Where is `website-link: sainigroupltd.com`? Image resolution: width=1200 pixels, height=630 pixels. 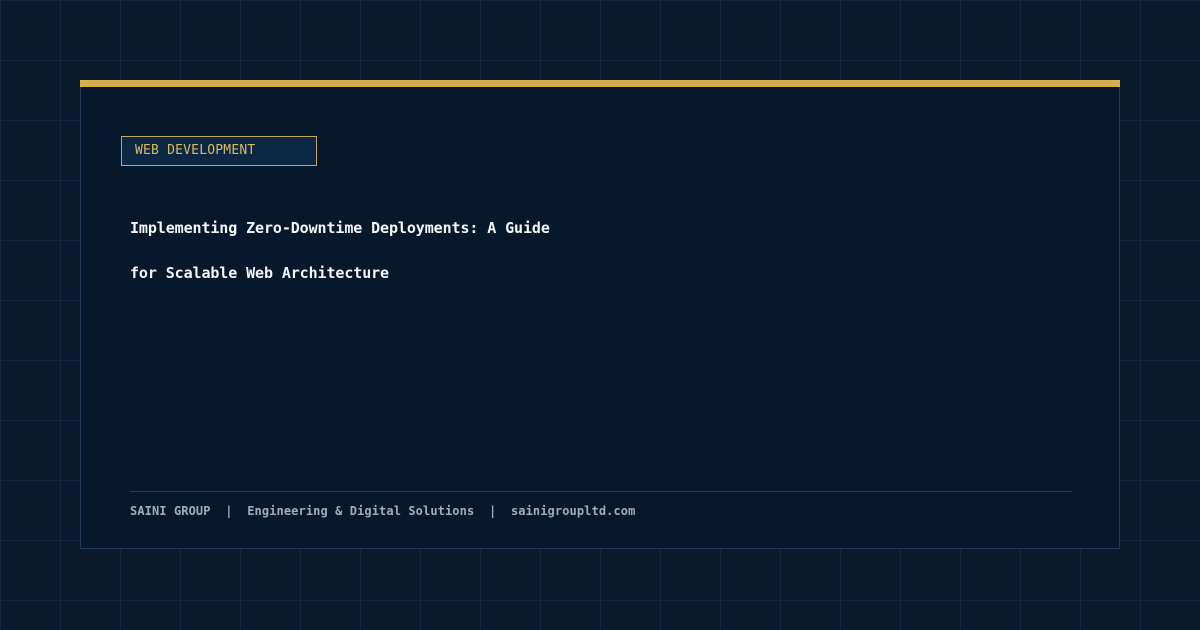 website-link: sainigroupltd.com is located at coordinates (573, 511).